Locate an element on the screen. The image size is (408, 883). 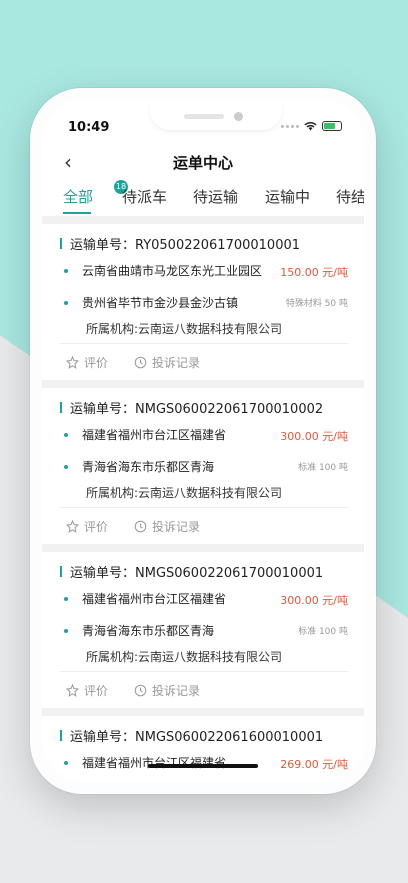
status-icons is located at coordinates (311, 126).